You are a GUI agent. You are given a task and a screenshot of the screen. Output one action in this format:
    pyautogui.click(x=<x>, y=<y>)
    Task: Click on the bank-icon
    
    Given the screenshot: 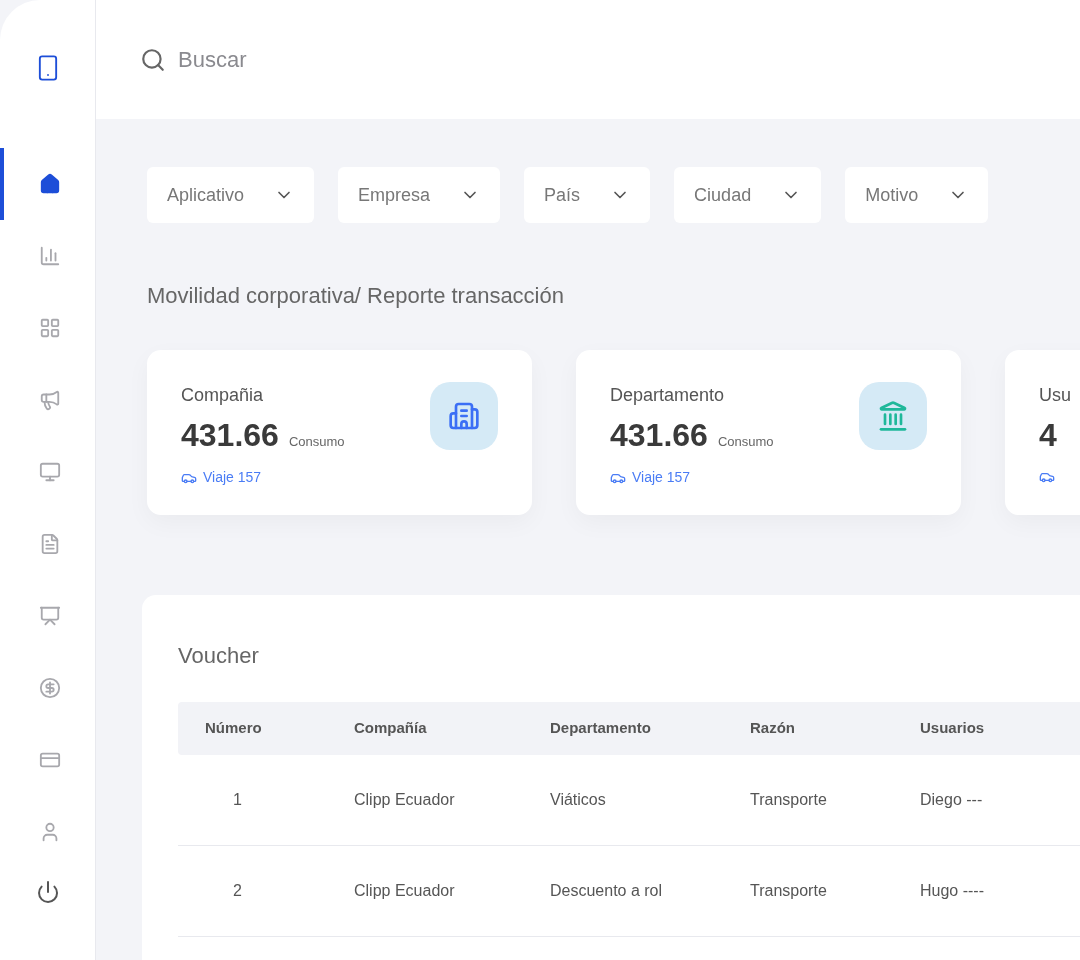 What is the action you would take?
    pyautogui.click(x=893, y=416)
    